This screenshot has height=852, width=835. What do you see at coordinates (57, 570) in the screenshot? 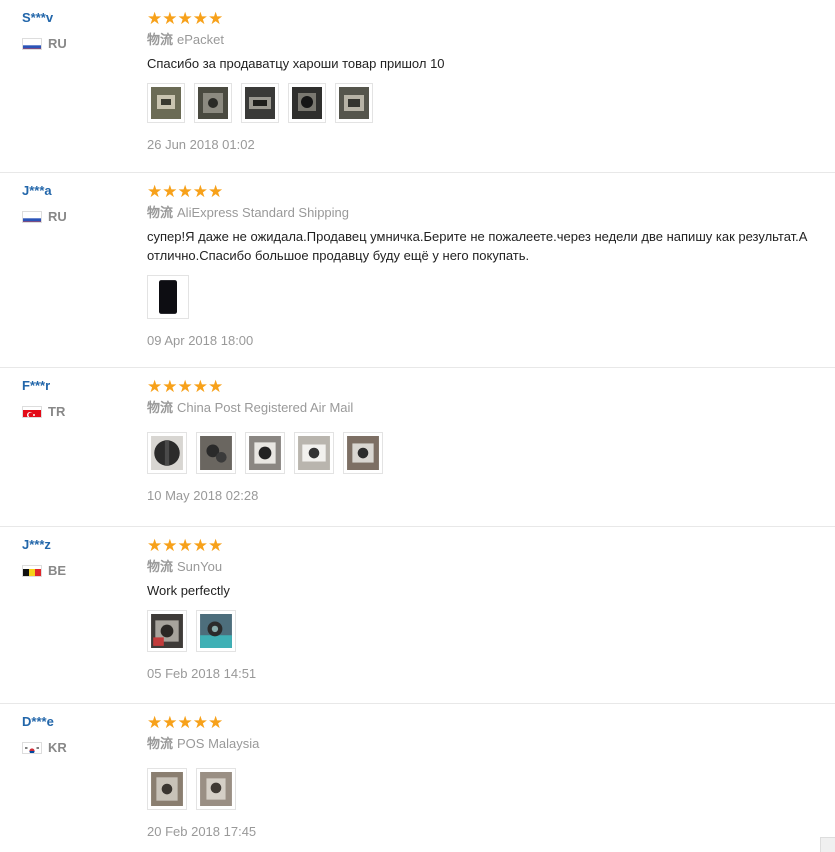
I see `country-code: BE` at bounding box center [57, 570].